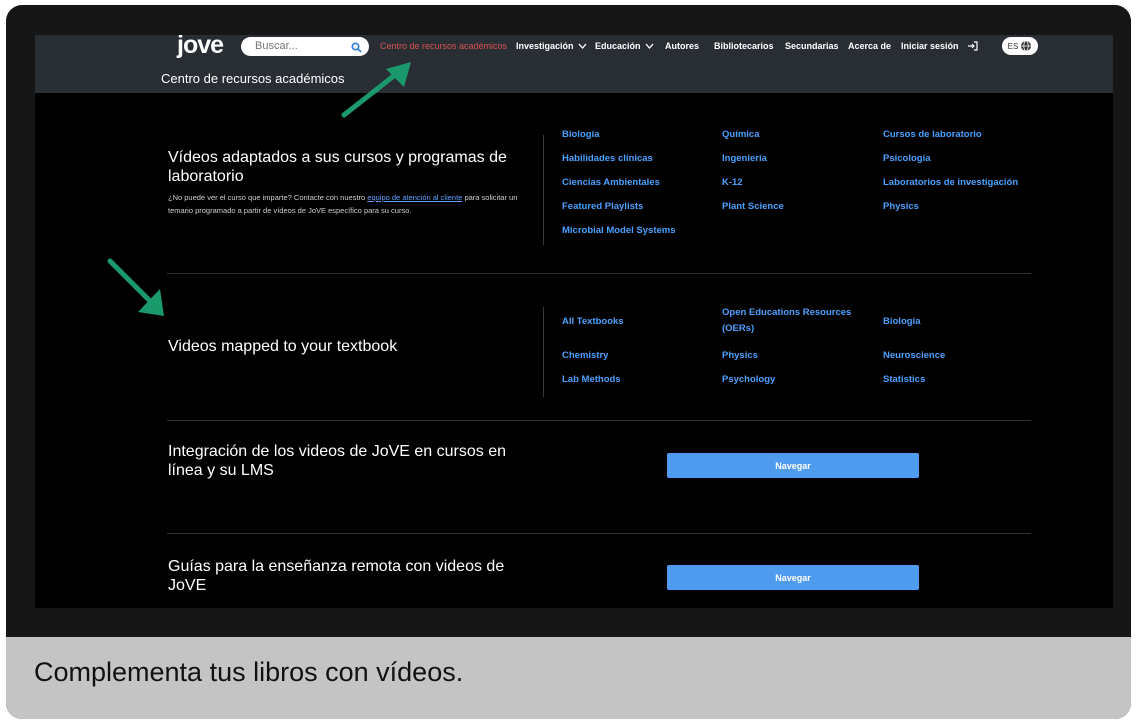 The height and width of the screenshot is (724, 1137). I want to click on page-subtitle: Centro de recursos académicos, so click(253, 78).